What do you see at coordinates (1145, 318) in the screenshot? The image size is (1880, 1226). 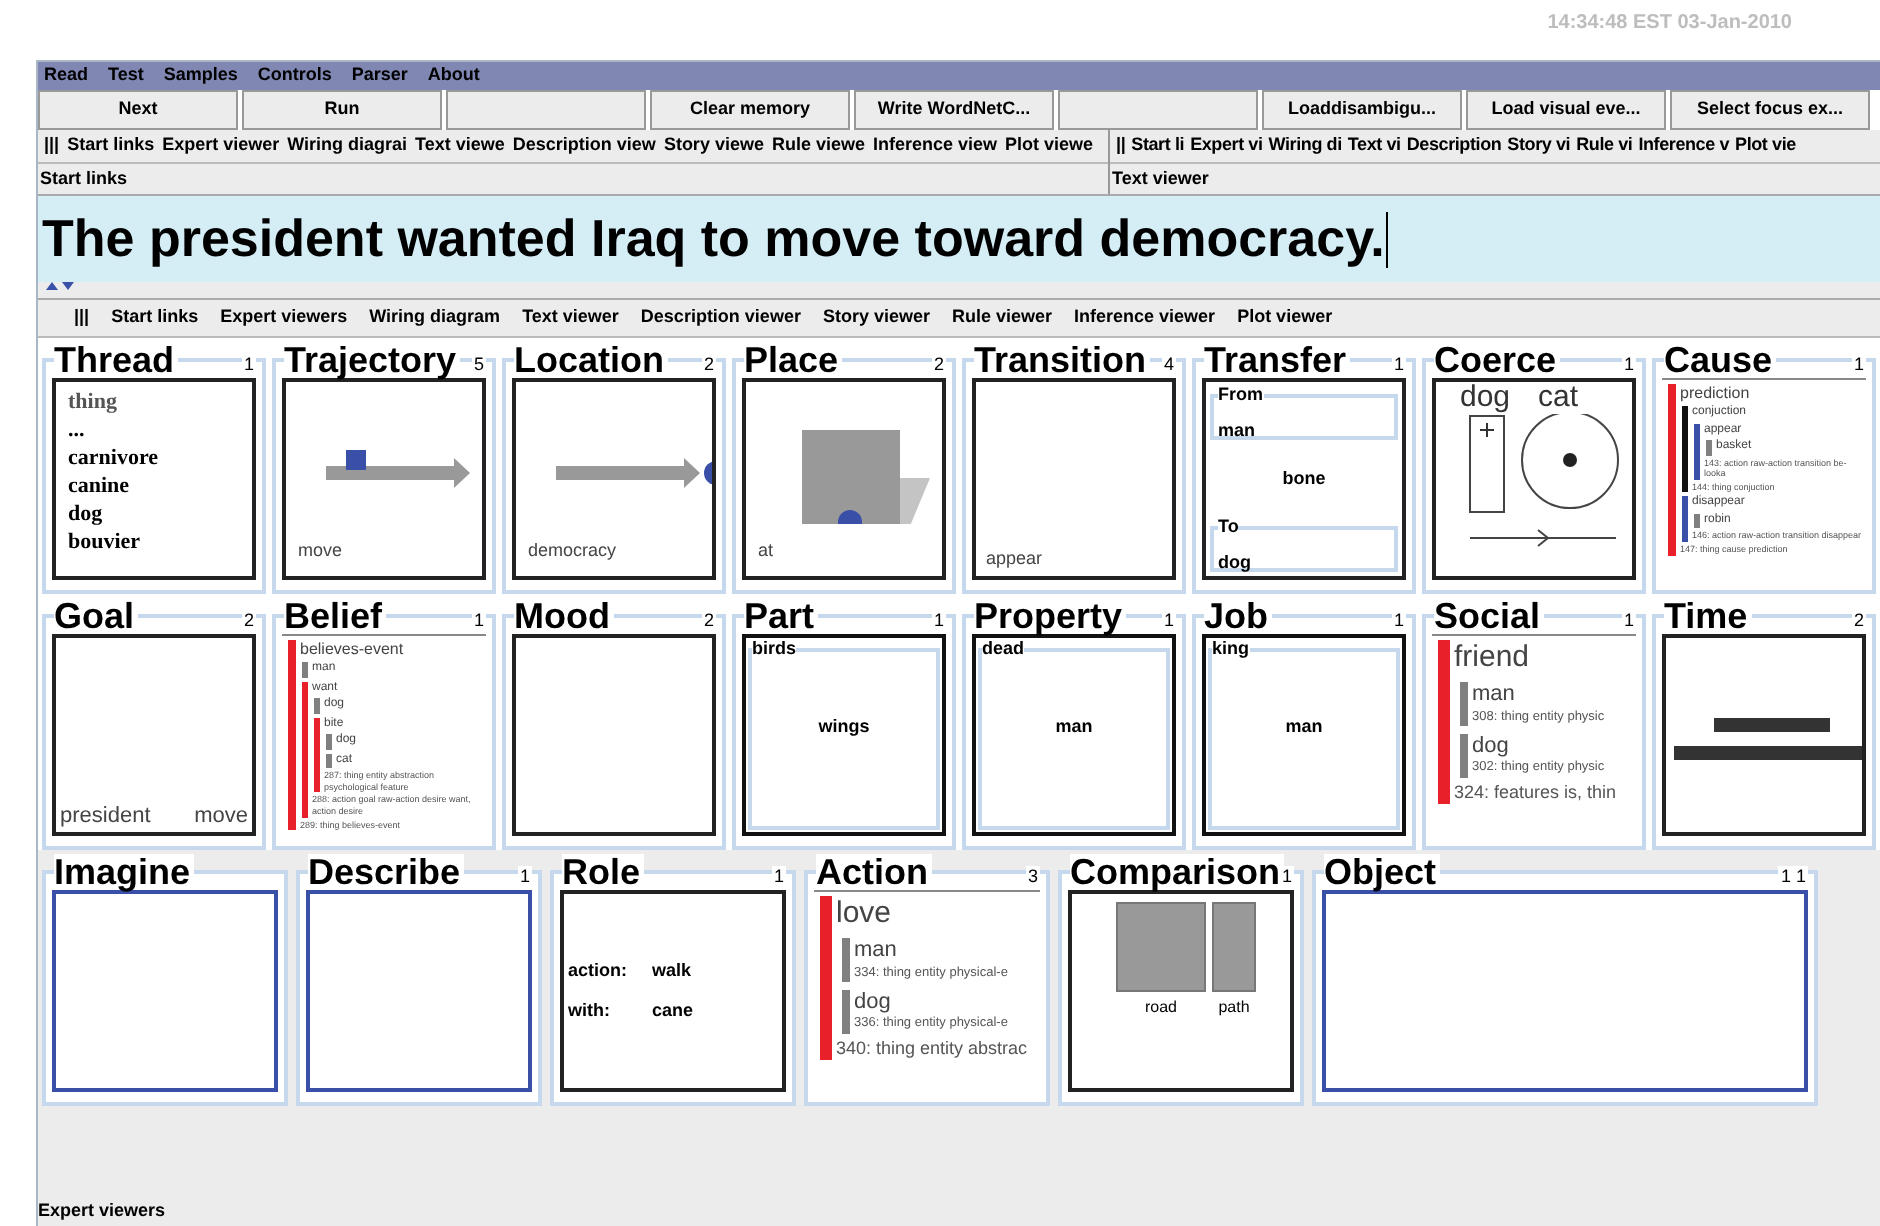 I see `viewer-tab: Inference viewer` at bounding box center [1145, 318].